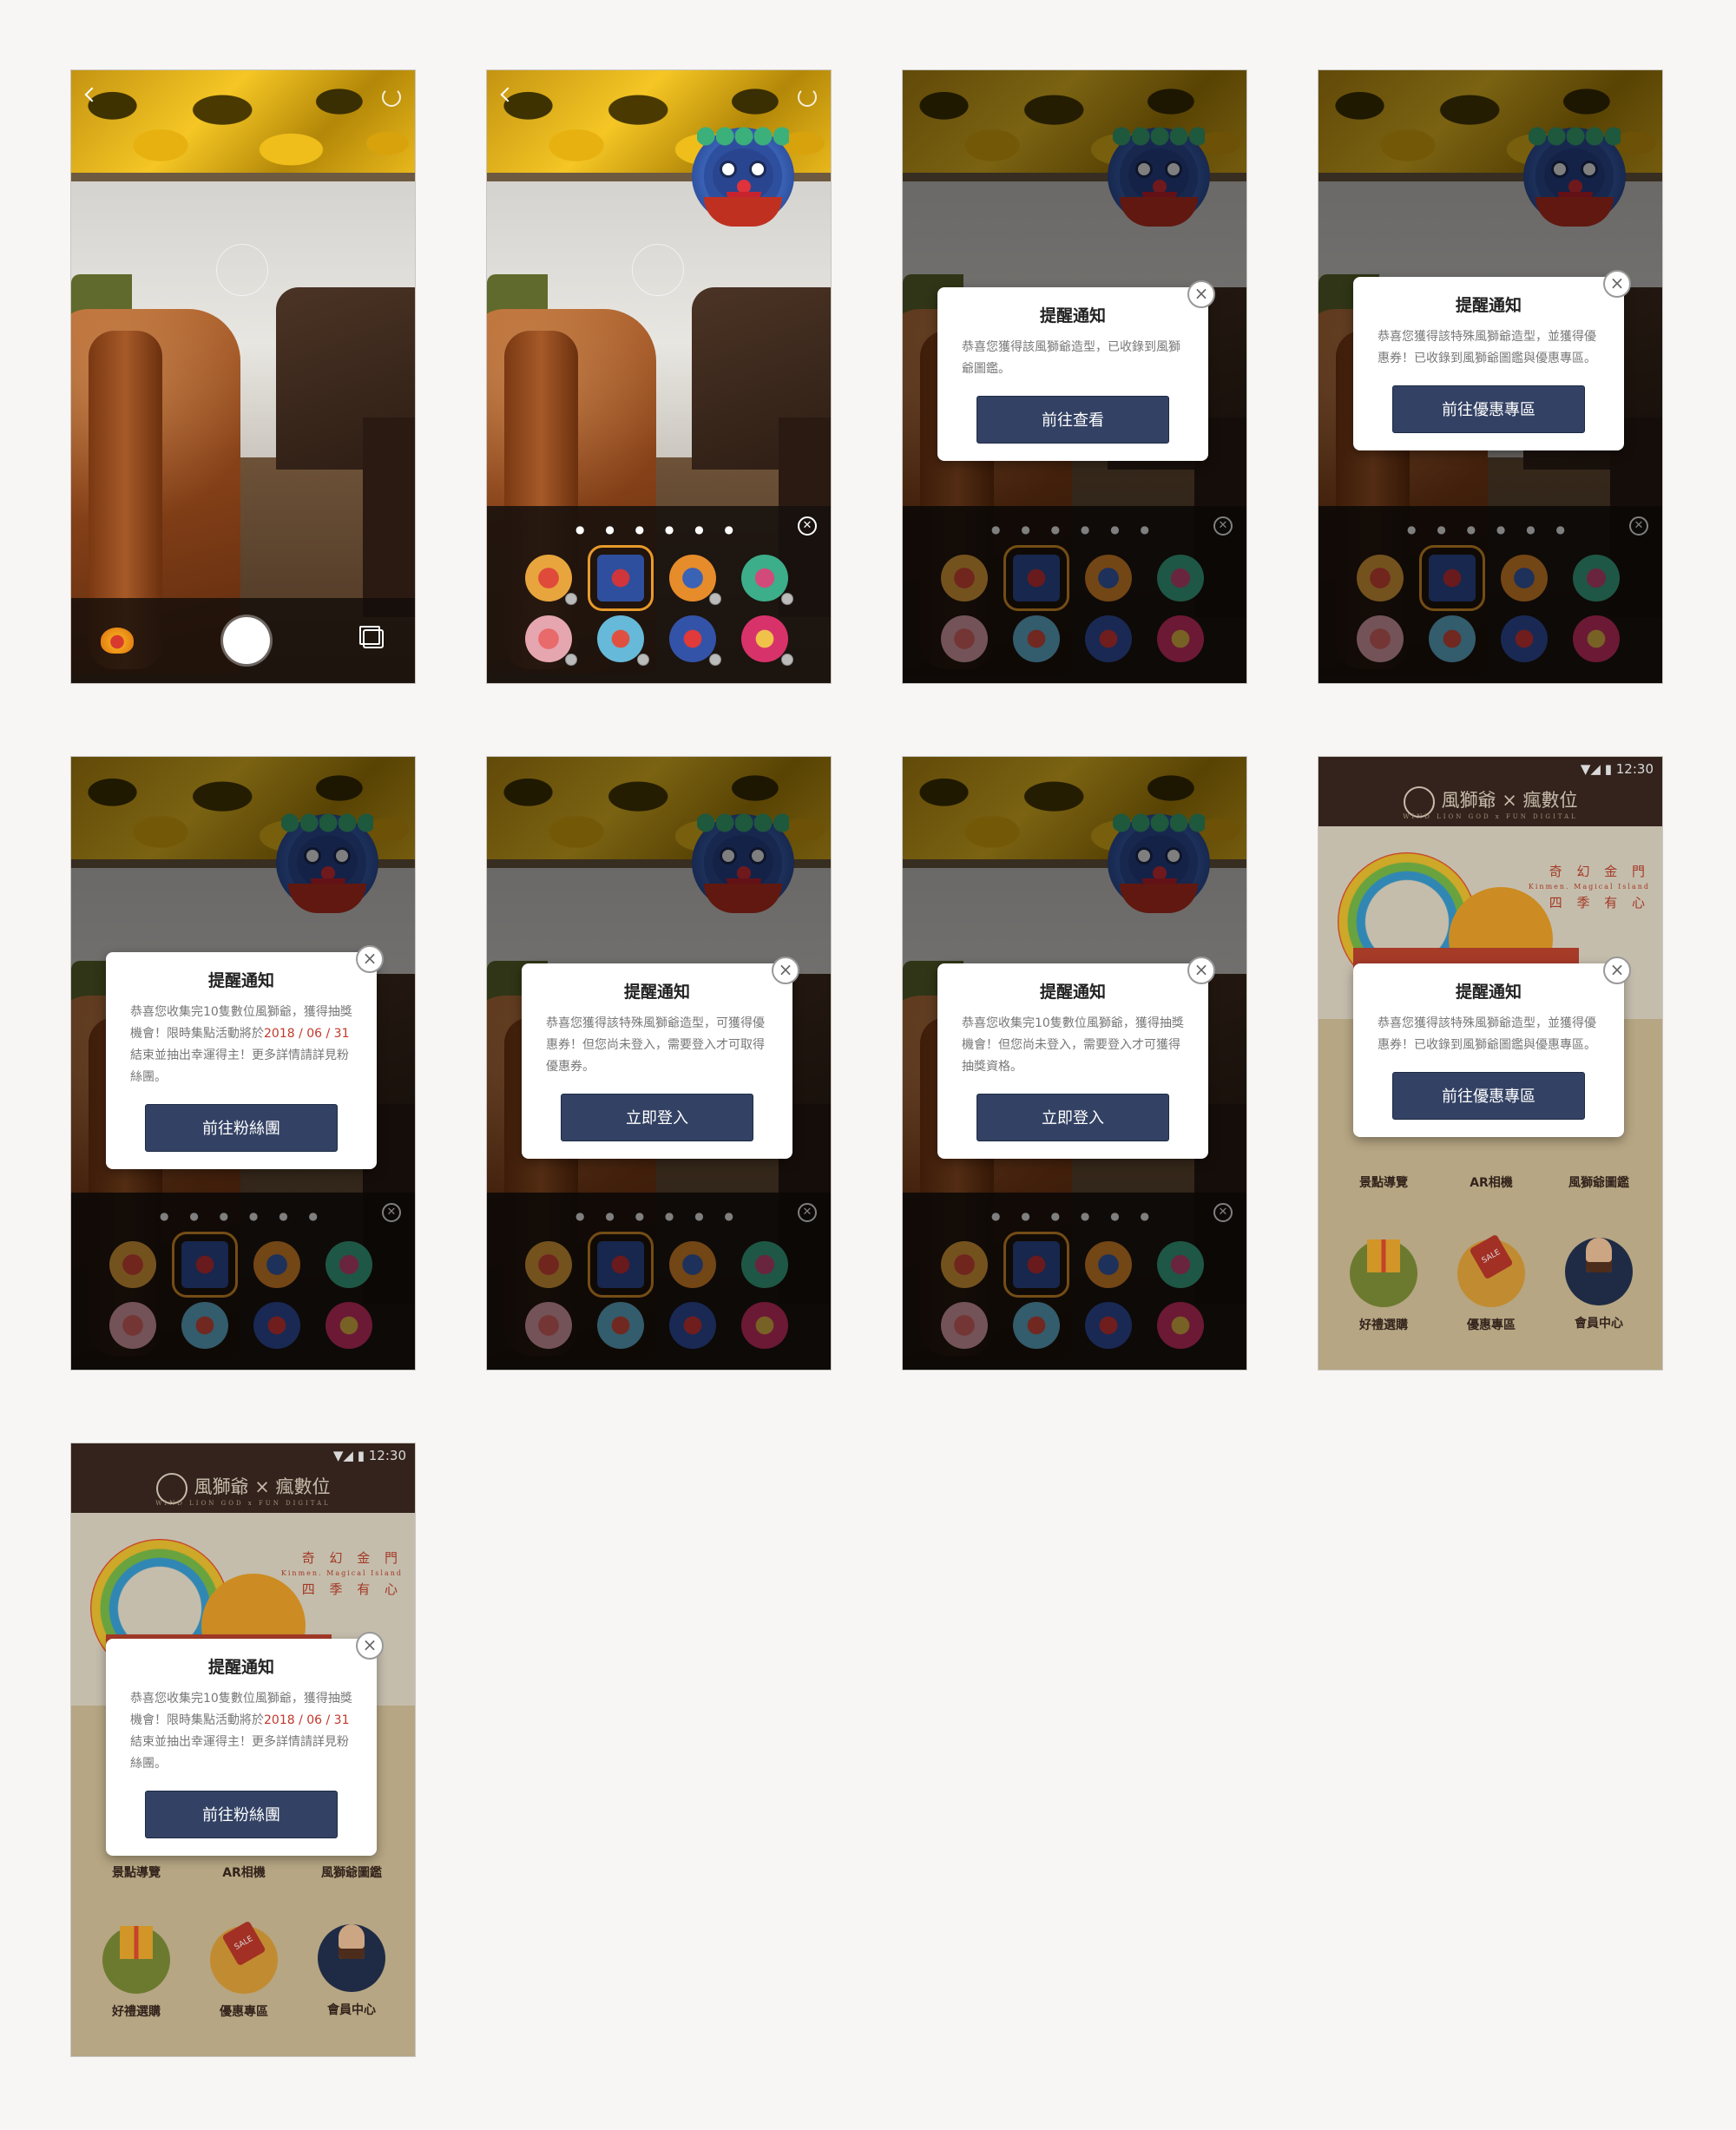 Image resolution: width=1736 pixels, height=2130 pixels. Describe the element at coordinates (655, 1045) in the screenshot. I see `dialog-message: 恭喜您獲得該特殊風獅爺造型，可獲得優惠券！但您尚未登入，需要登入才可取得優惠券。` at that location.